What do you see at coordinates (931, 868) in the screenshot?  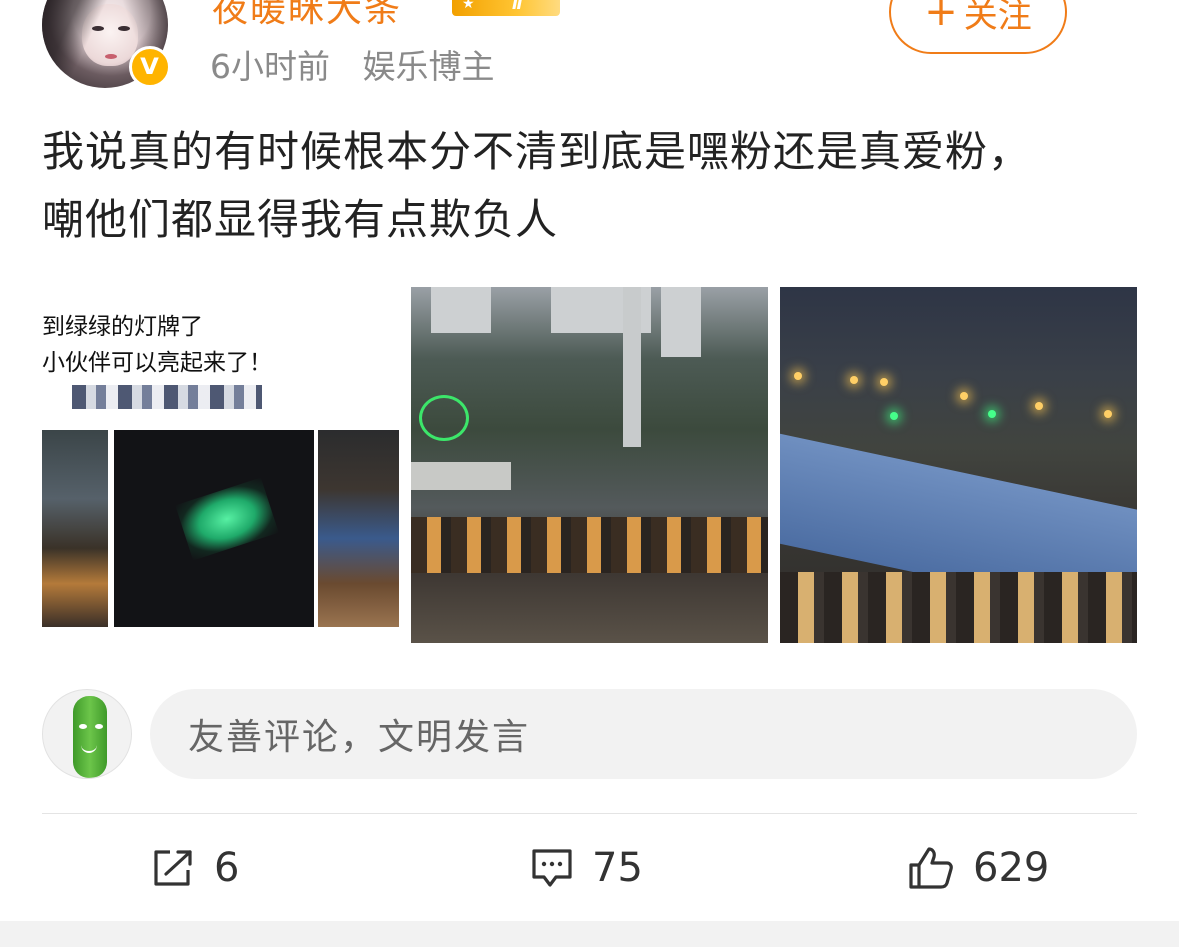 I see `thumbs-up-icon` at bounding box center [931, 868].